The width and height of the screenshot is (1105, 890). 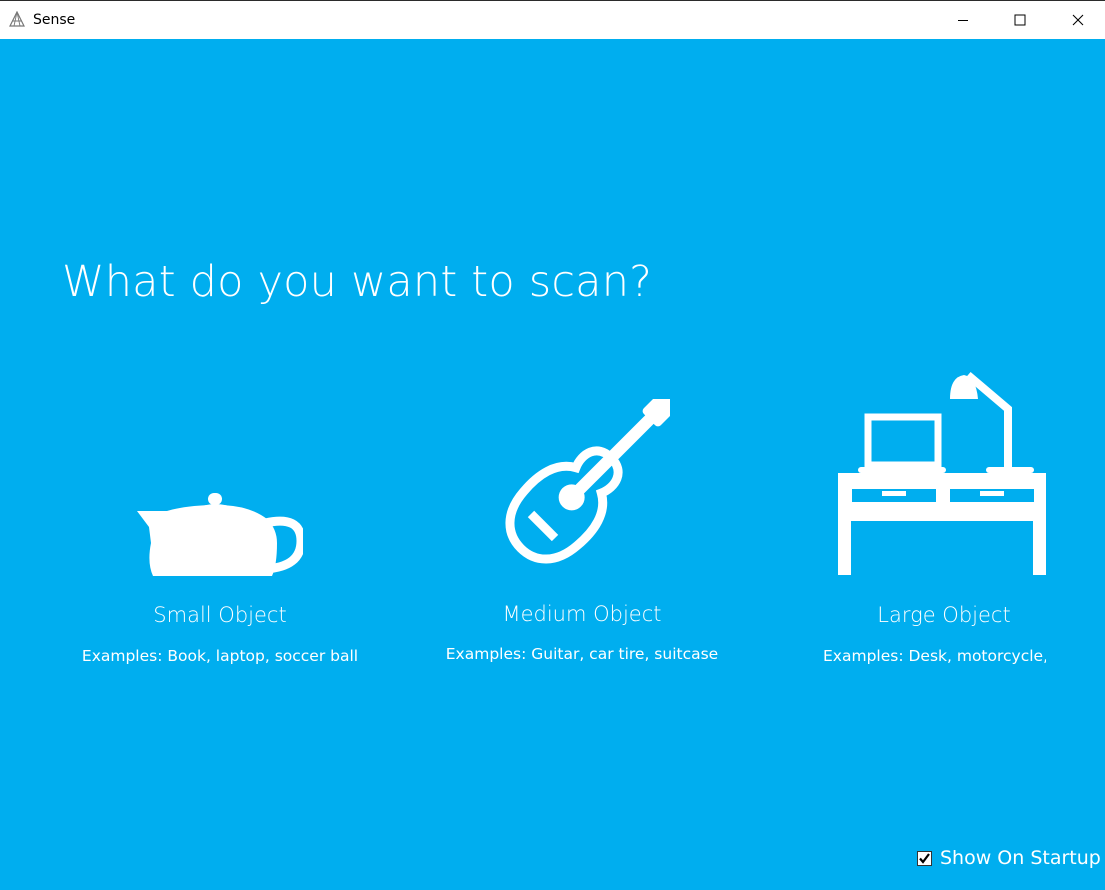 What do you see at coordinates (934, 656) in the screenshot?
I see `large-object-examples: Examples: Desk, motorcycle, sc` at bounding box center [934, 656].